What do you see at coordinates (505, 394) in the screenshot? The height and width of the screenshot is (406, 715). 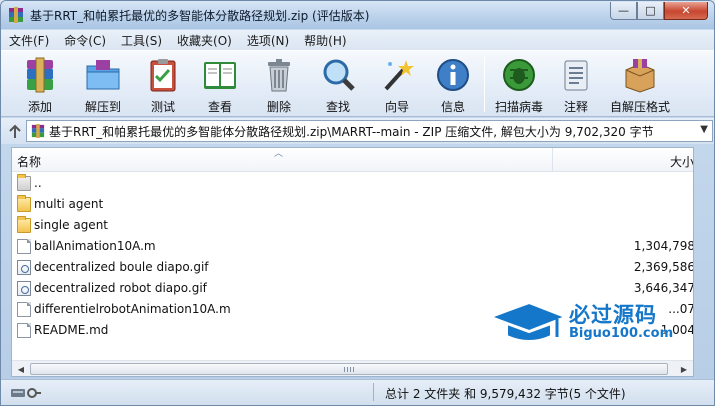 I see `status-text: 总计 2 文件夹 和 9,579,432 字节(5 个文件)` at bounding box center [505, 394].